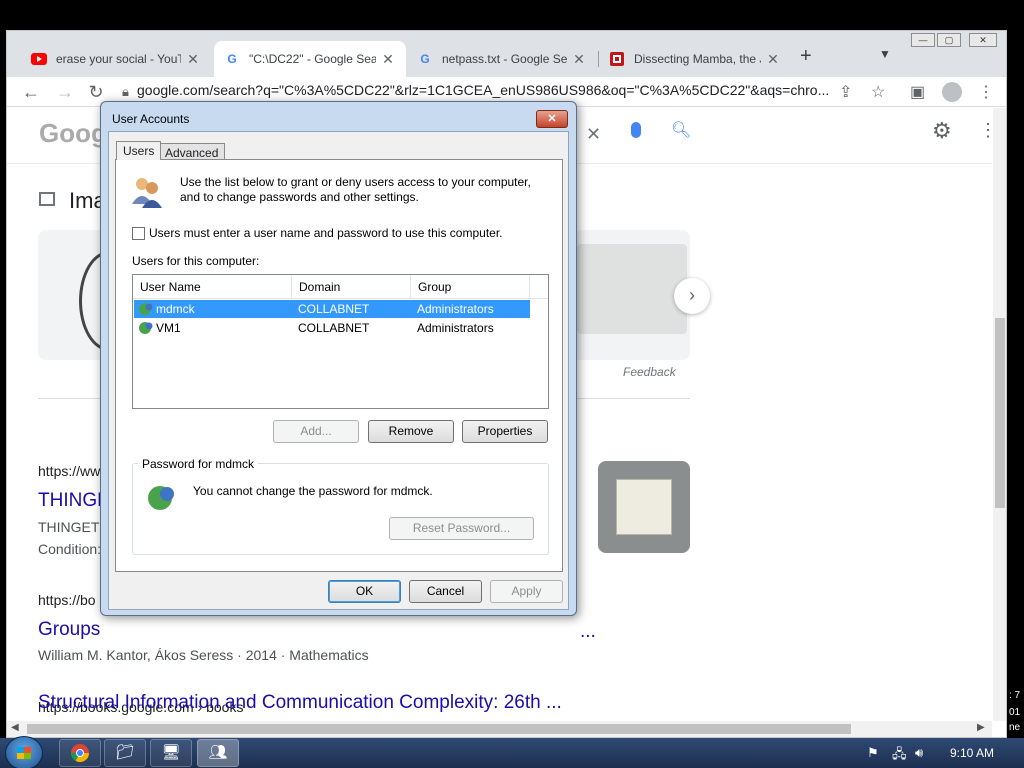  What do you see at coordinates (942, 131) in the screenshot?
I see `settings-gear-icon: ⚙` at bounding box center [942, 131].